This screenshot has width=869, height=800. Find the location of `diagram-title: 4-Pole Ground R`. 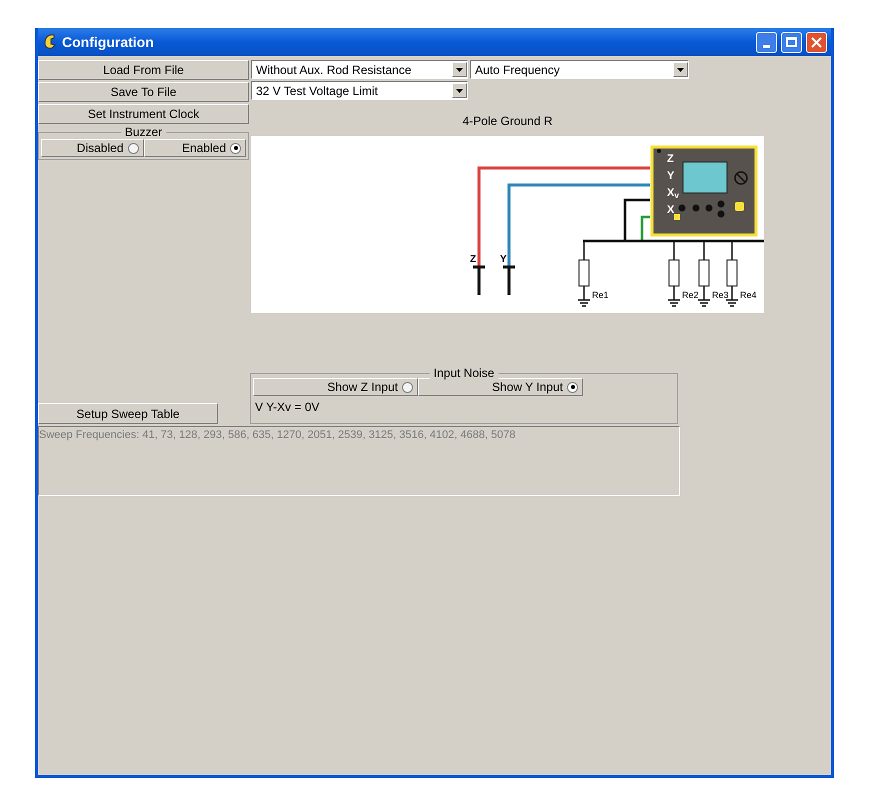

diagram-title: 4-Pole Ground R is located at coordinates (507, 121).